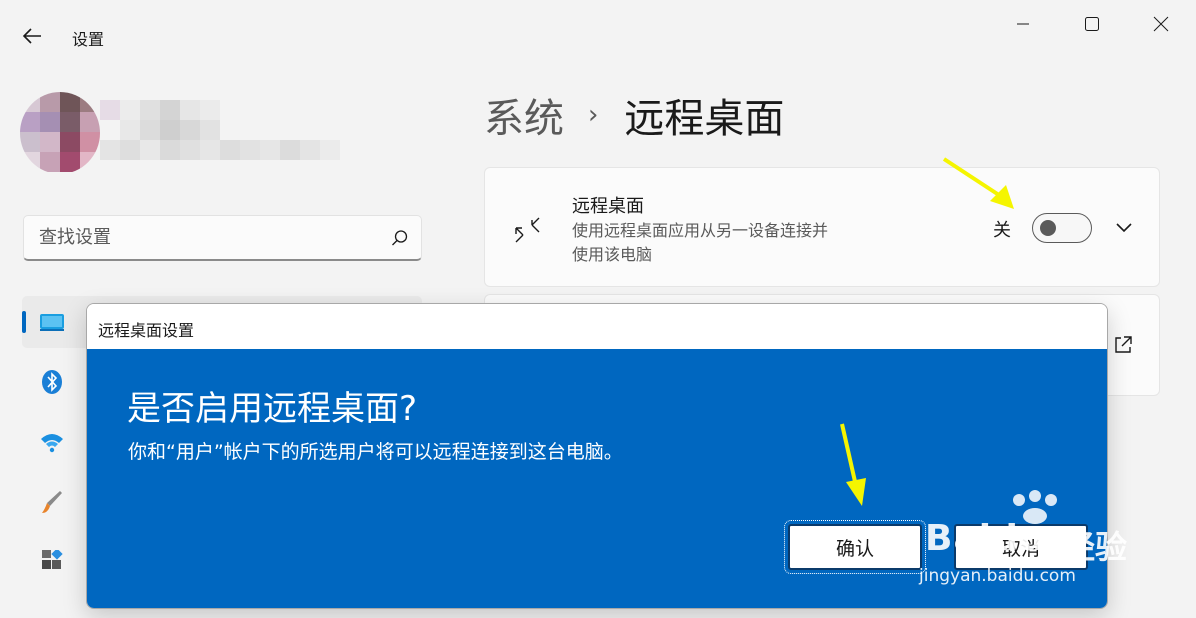 The width and height of the screenshot is (1196, 618). Describe the element at coordinates (400, 237) in the screenshot. I see `search-icon` at that location.